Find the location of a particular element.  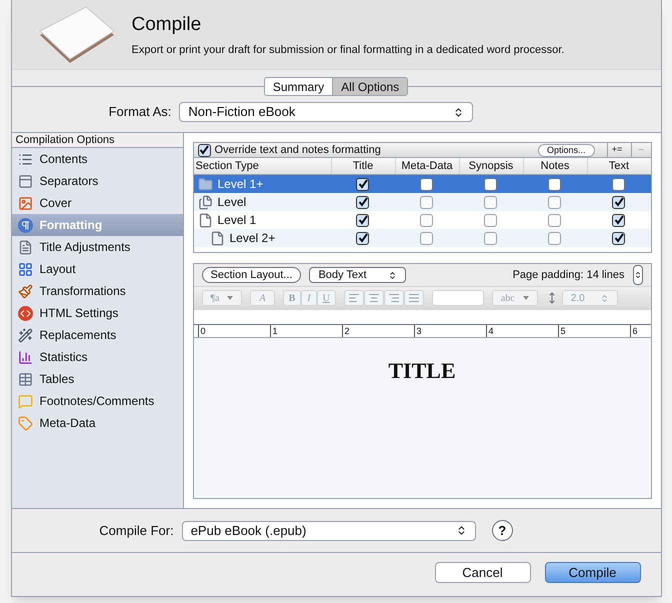

column-header: Text is located at coordinates (618, 166).